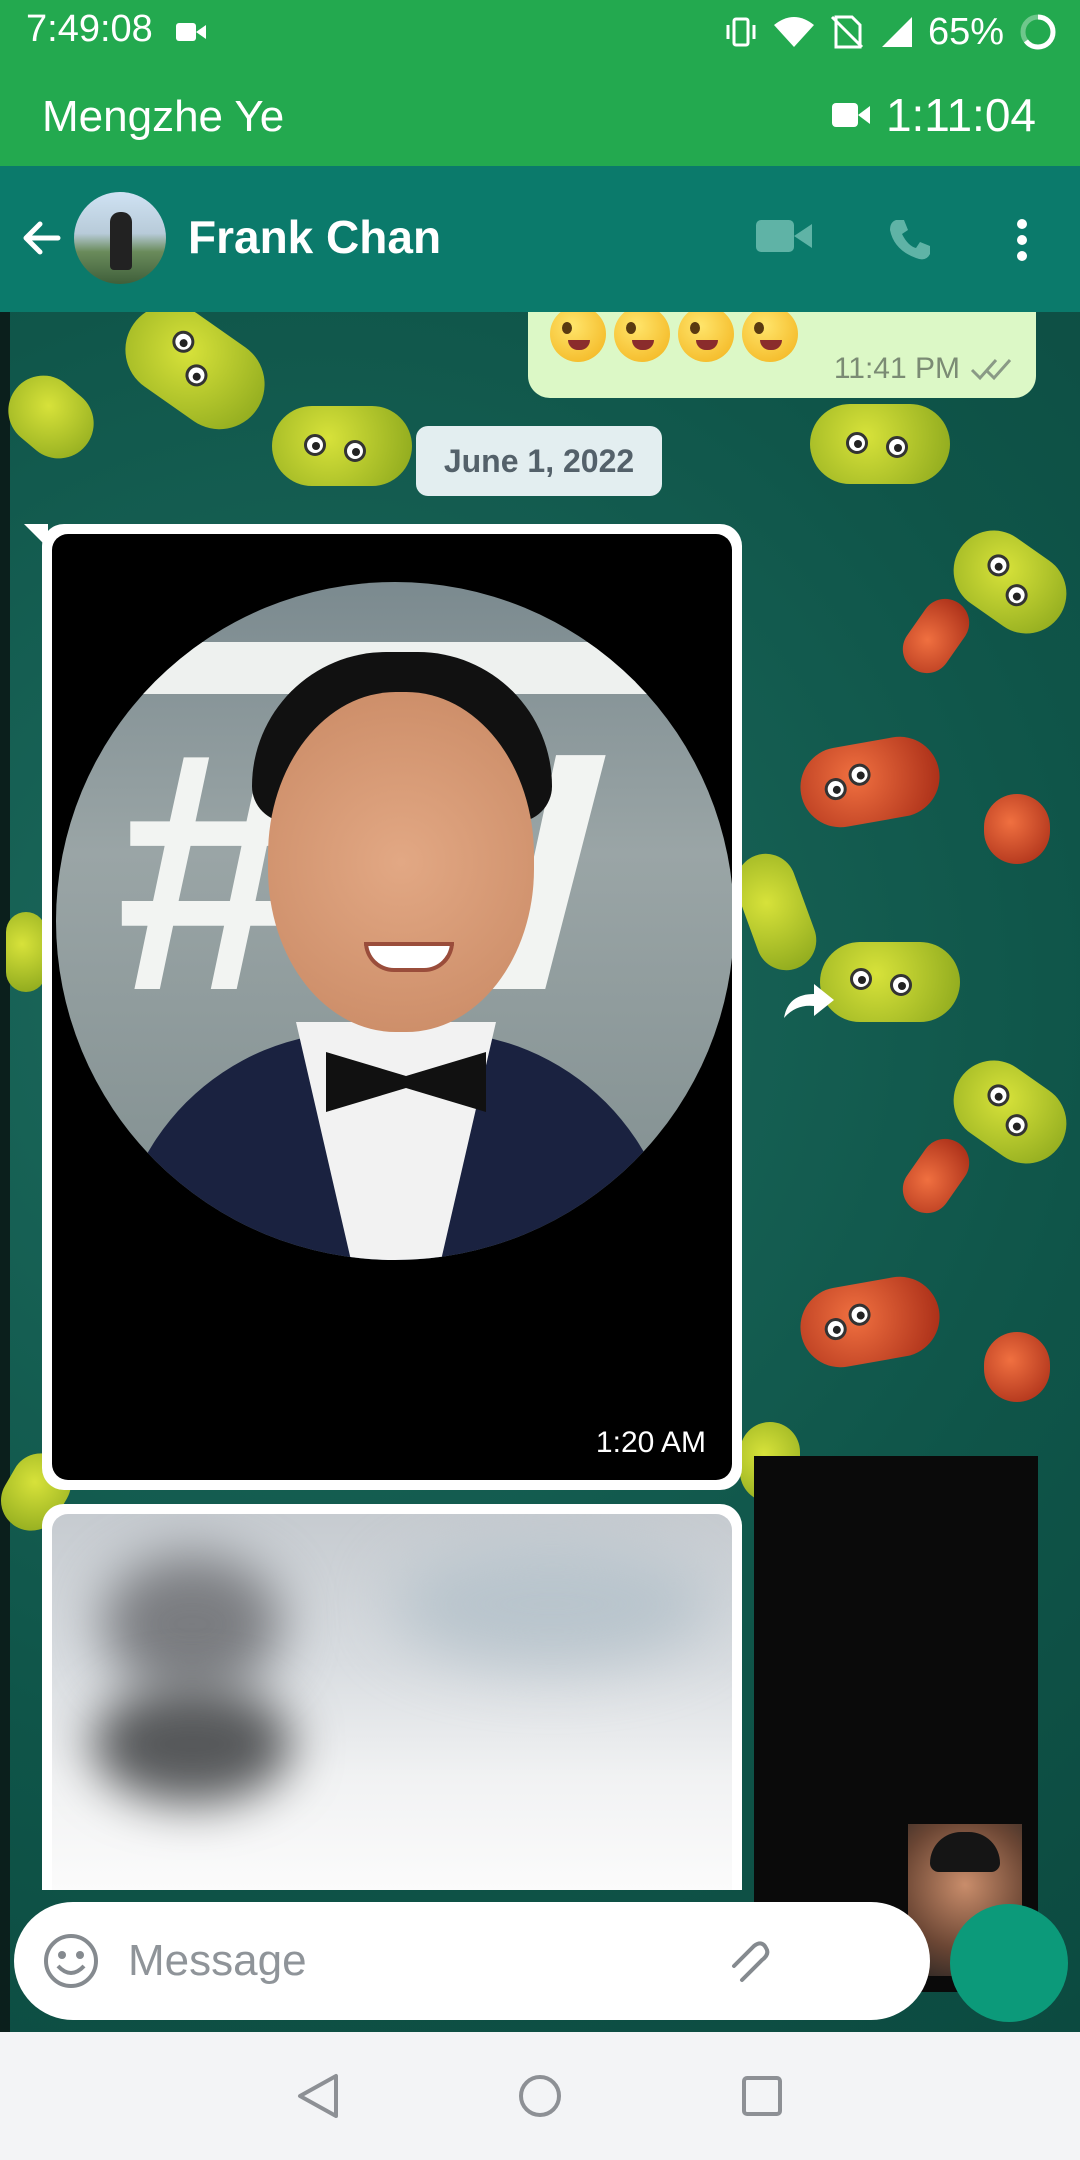  I want to click on emoji-icon, so click(71, 1961).